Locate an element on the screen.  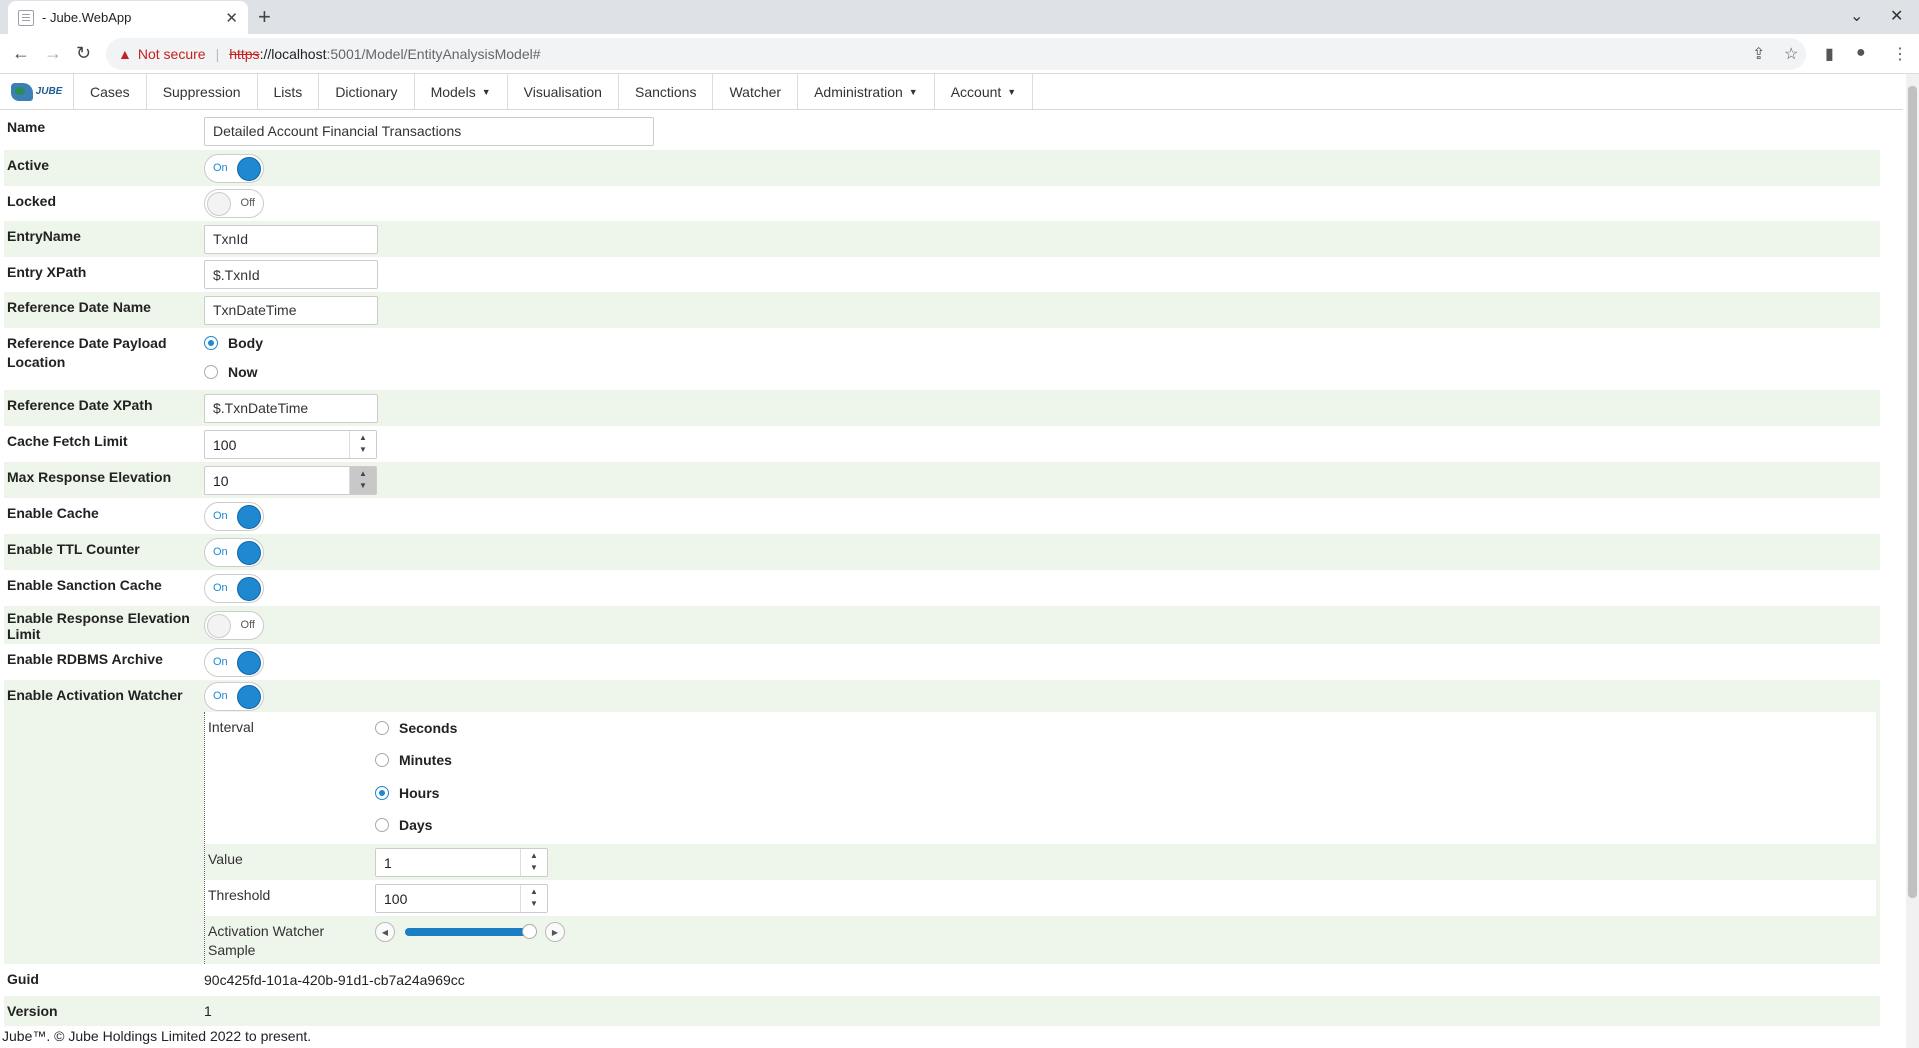
locked-toggle: Off is located at coordinates (234, 203).